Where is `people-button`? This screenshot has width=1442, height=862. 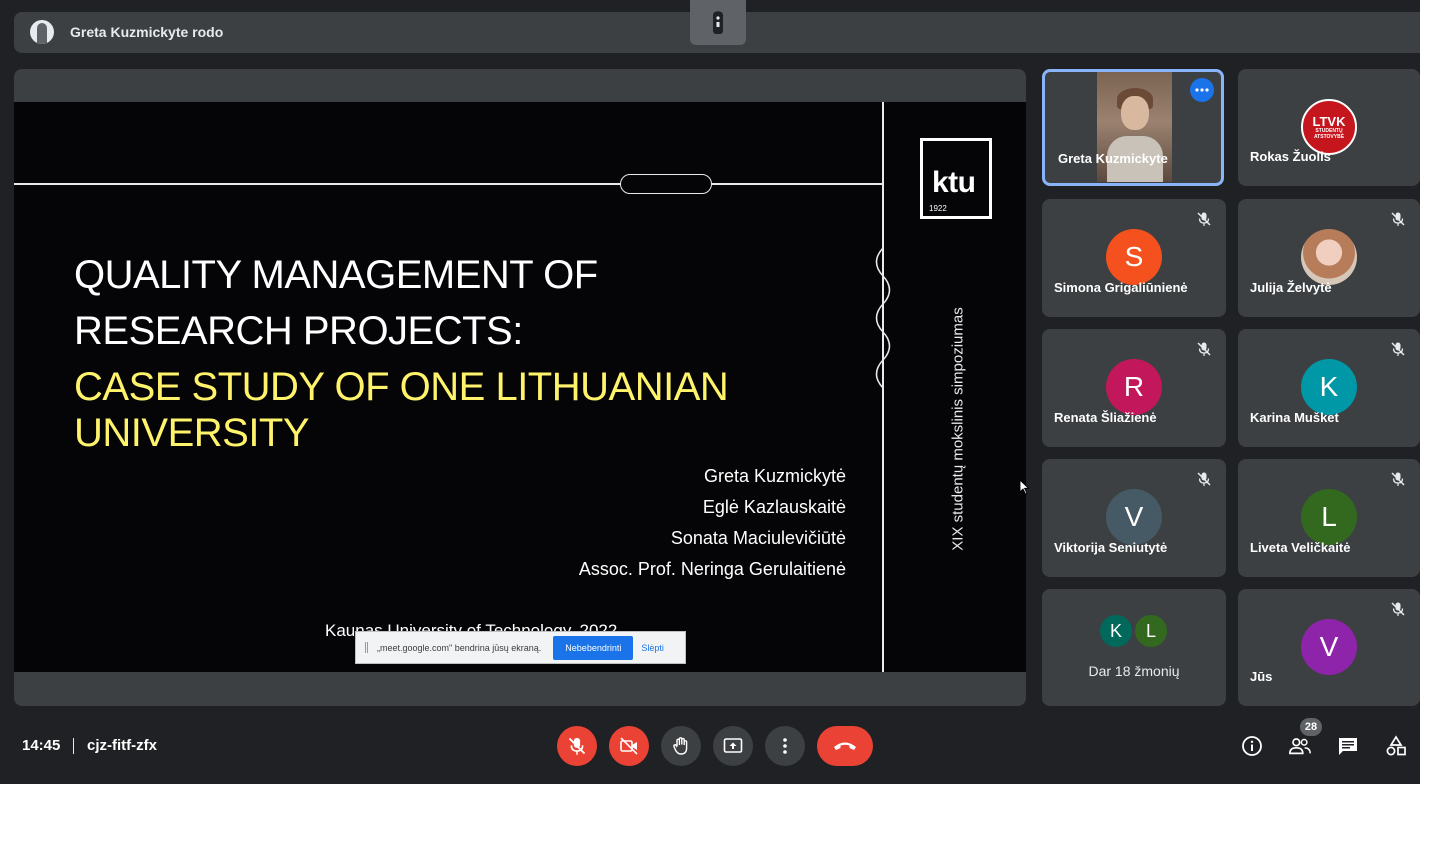
people-button is located at coordinates (1300, 746).